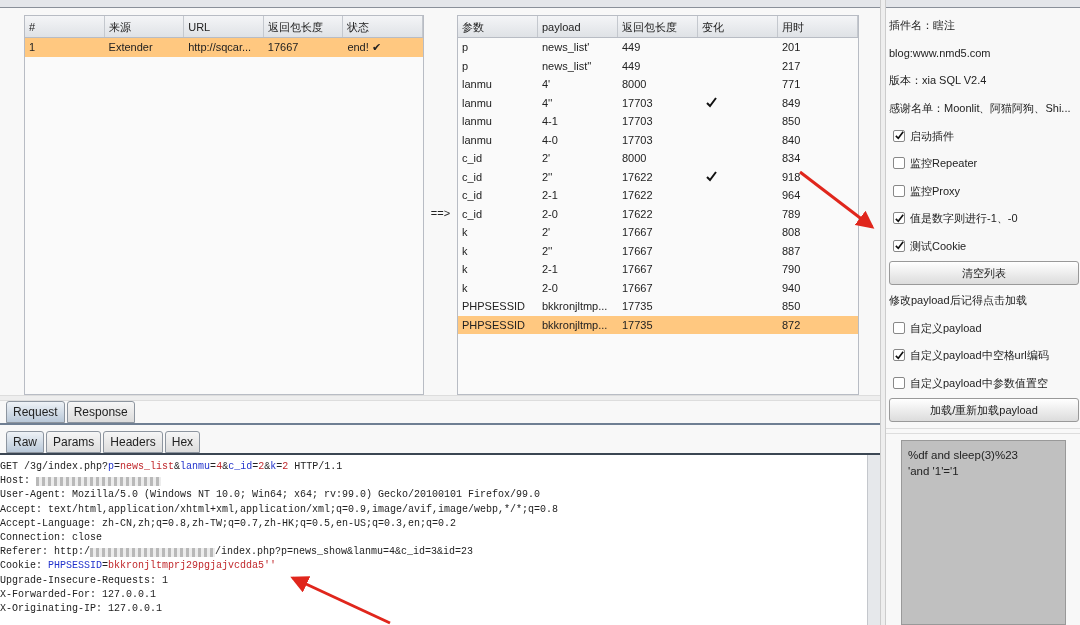  Describe the element at coordinates (818, 26) in the screenshot. I see `column-header: 用时` at that location.